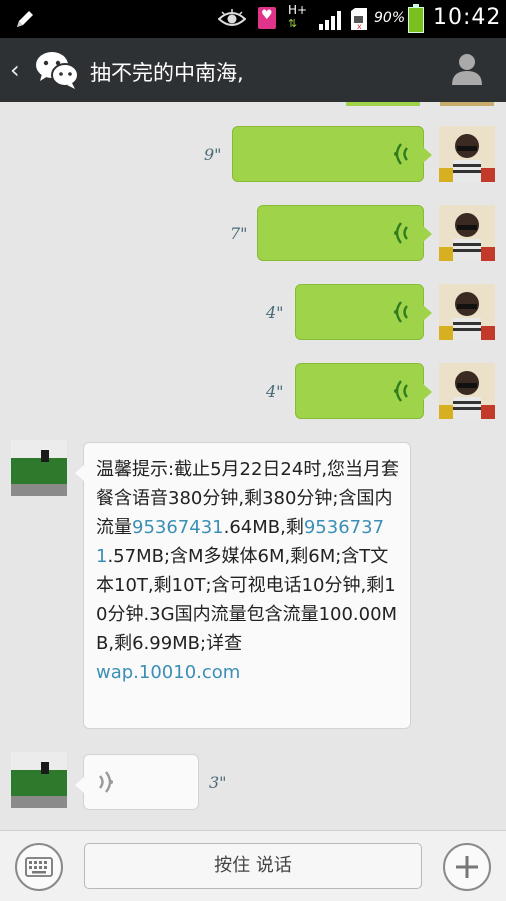 Image resolution: width=506 pixels, height=901 pixels. I want to click on voice-duration: 3", so click(218, 782).